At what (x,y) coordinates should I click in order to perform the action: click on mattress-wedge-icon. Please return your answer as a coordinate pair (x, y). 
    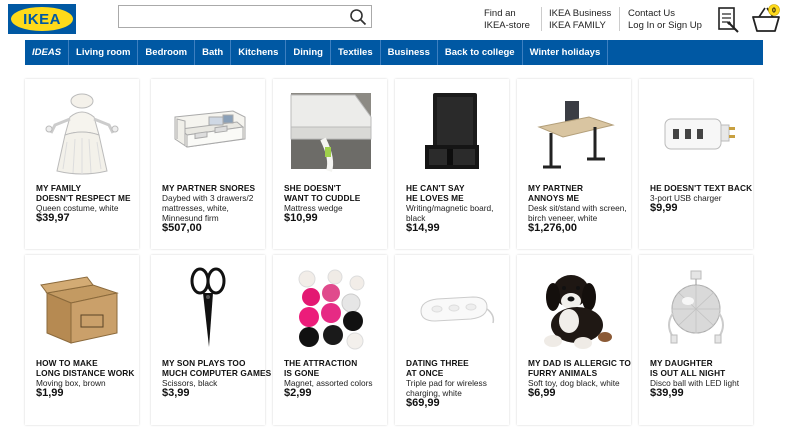
    Looking at the image, I should click on (331, 132).